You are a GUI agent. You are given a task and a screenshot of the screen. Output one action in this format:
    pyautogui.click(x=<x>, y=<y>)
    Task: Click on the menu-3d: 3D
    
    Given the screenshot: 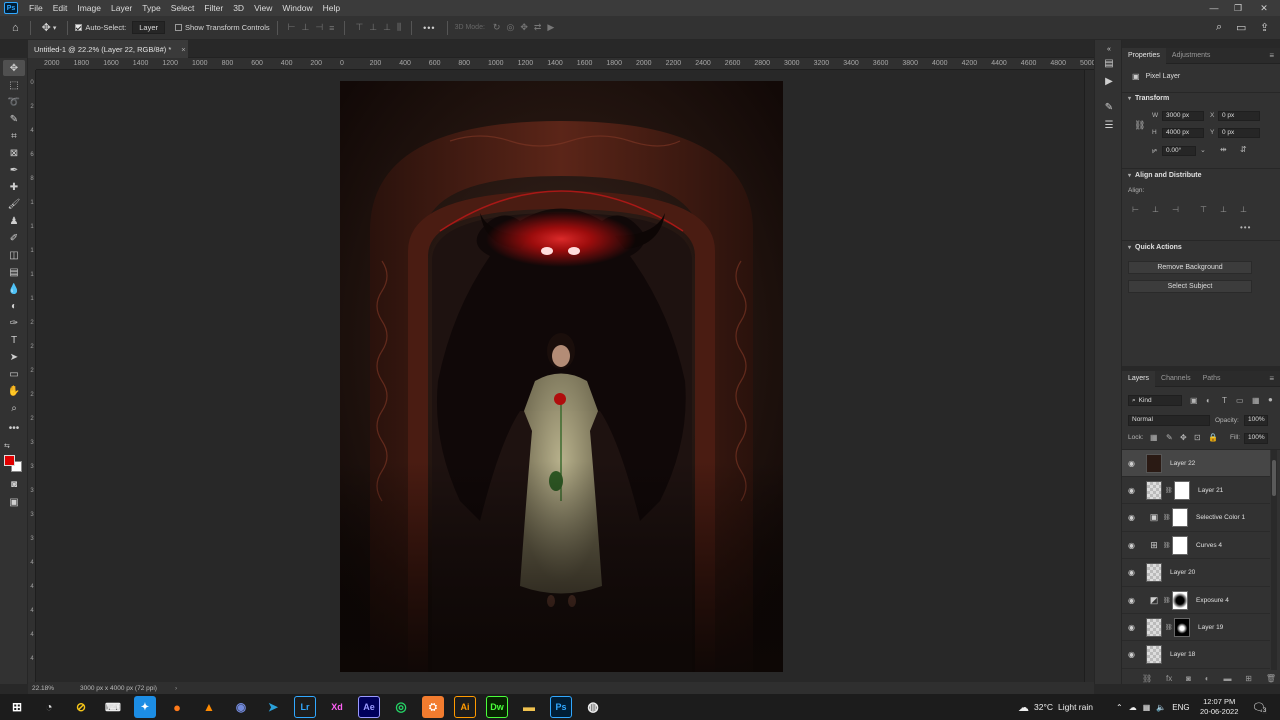 What is the action you would take?
    pyautogui.click(x=238, y=8)
    